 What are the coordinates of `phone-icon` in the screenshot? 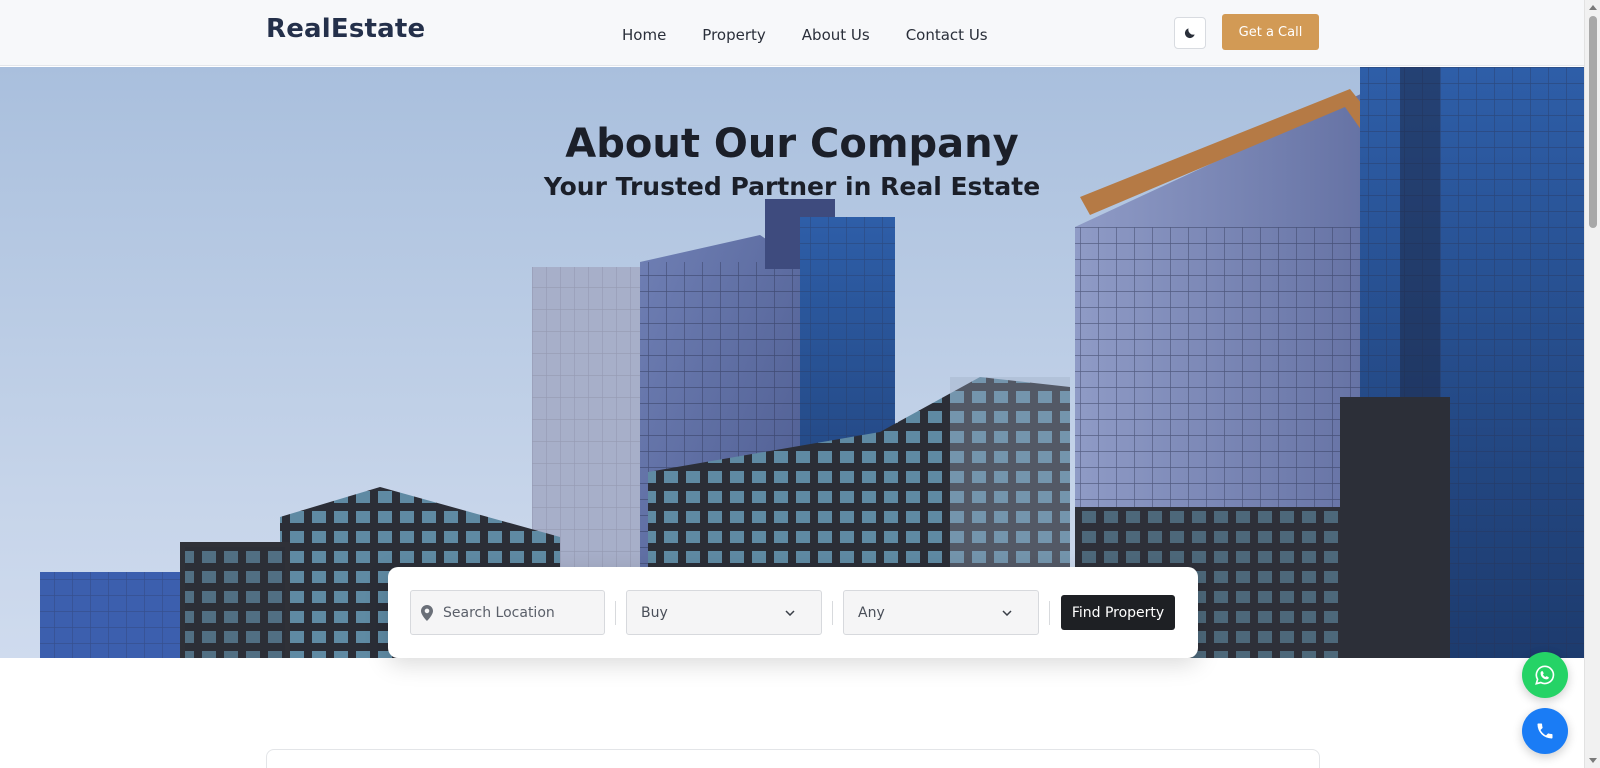 It's located at (1545, 731).